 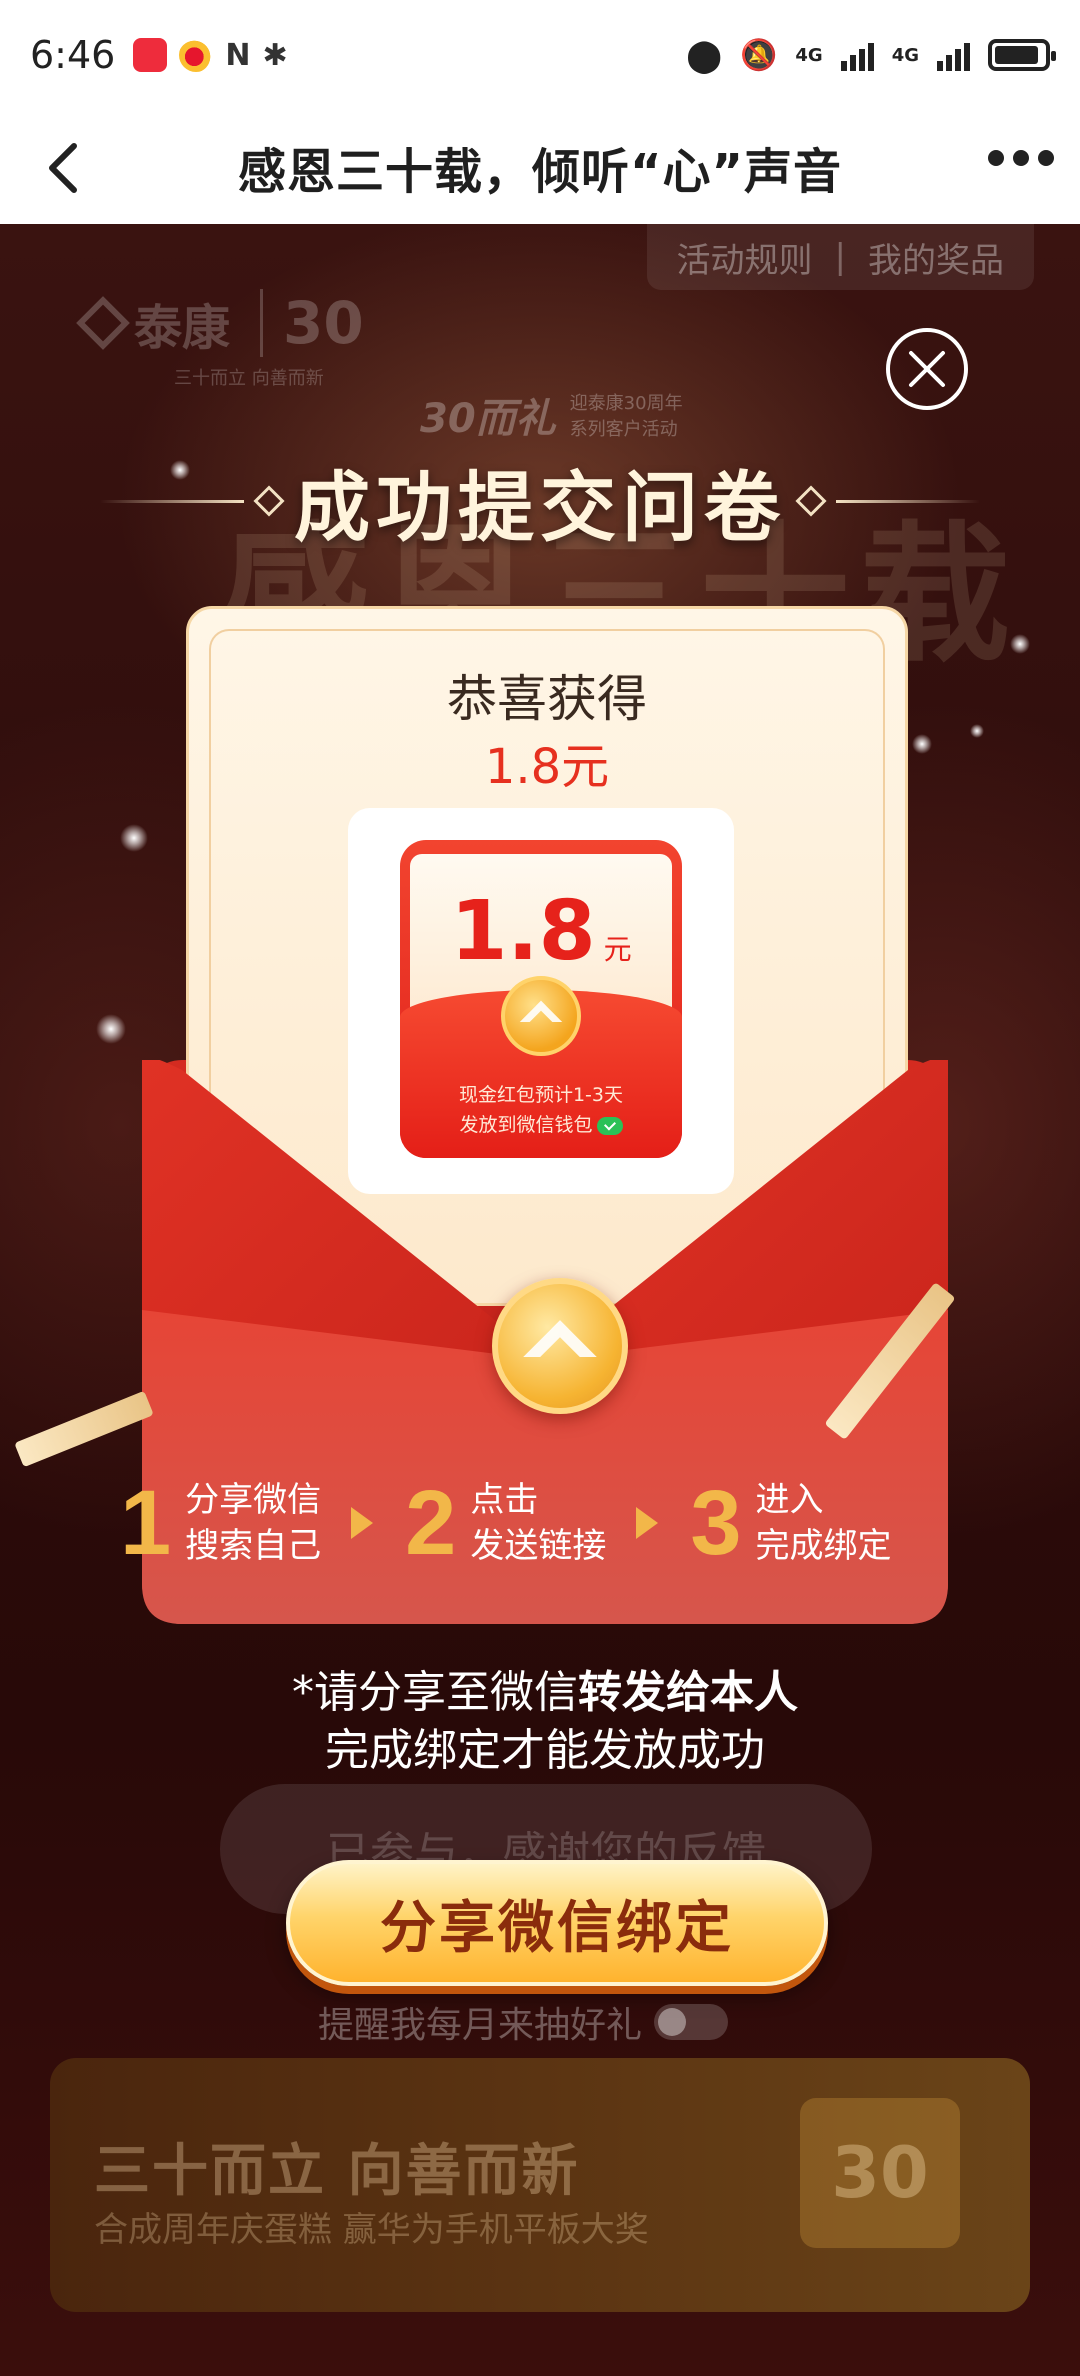 What do you see at coordinates (238, 55) in the screenshot?
I see `nfc-icon: N` at bounding box center [238, 55].